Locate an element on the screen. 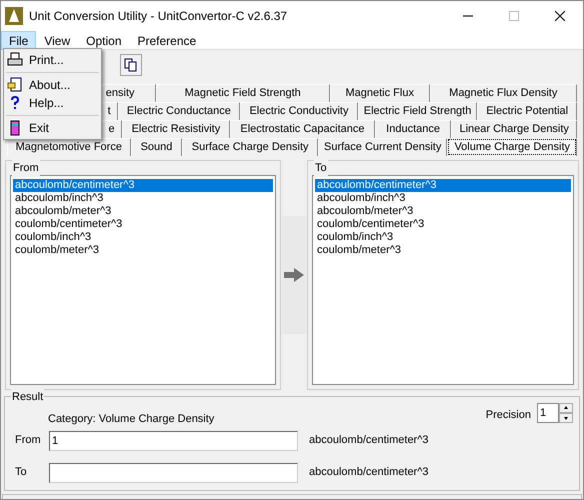 This screenshot has width=584, height=500. copy-button is located at coordinates (131, 65).